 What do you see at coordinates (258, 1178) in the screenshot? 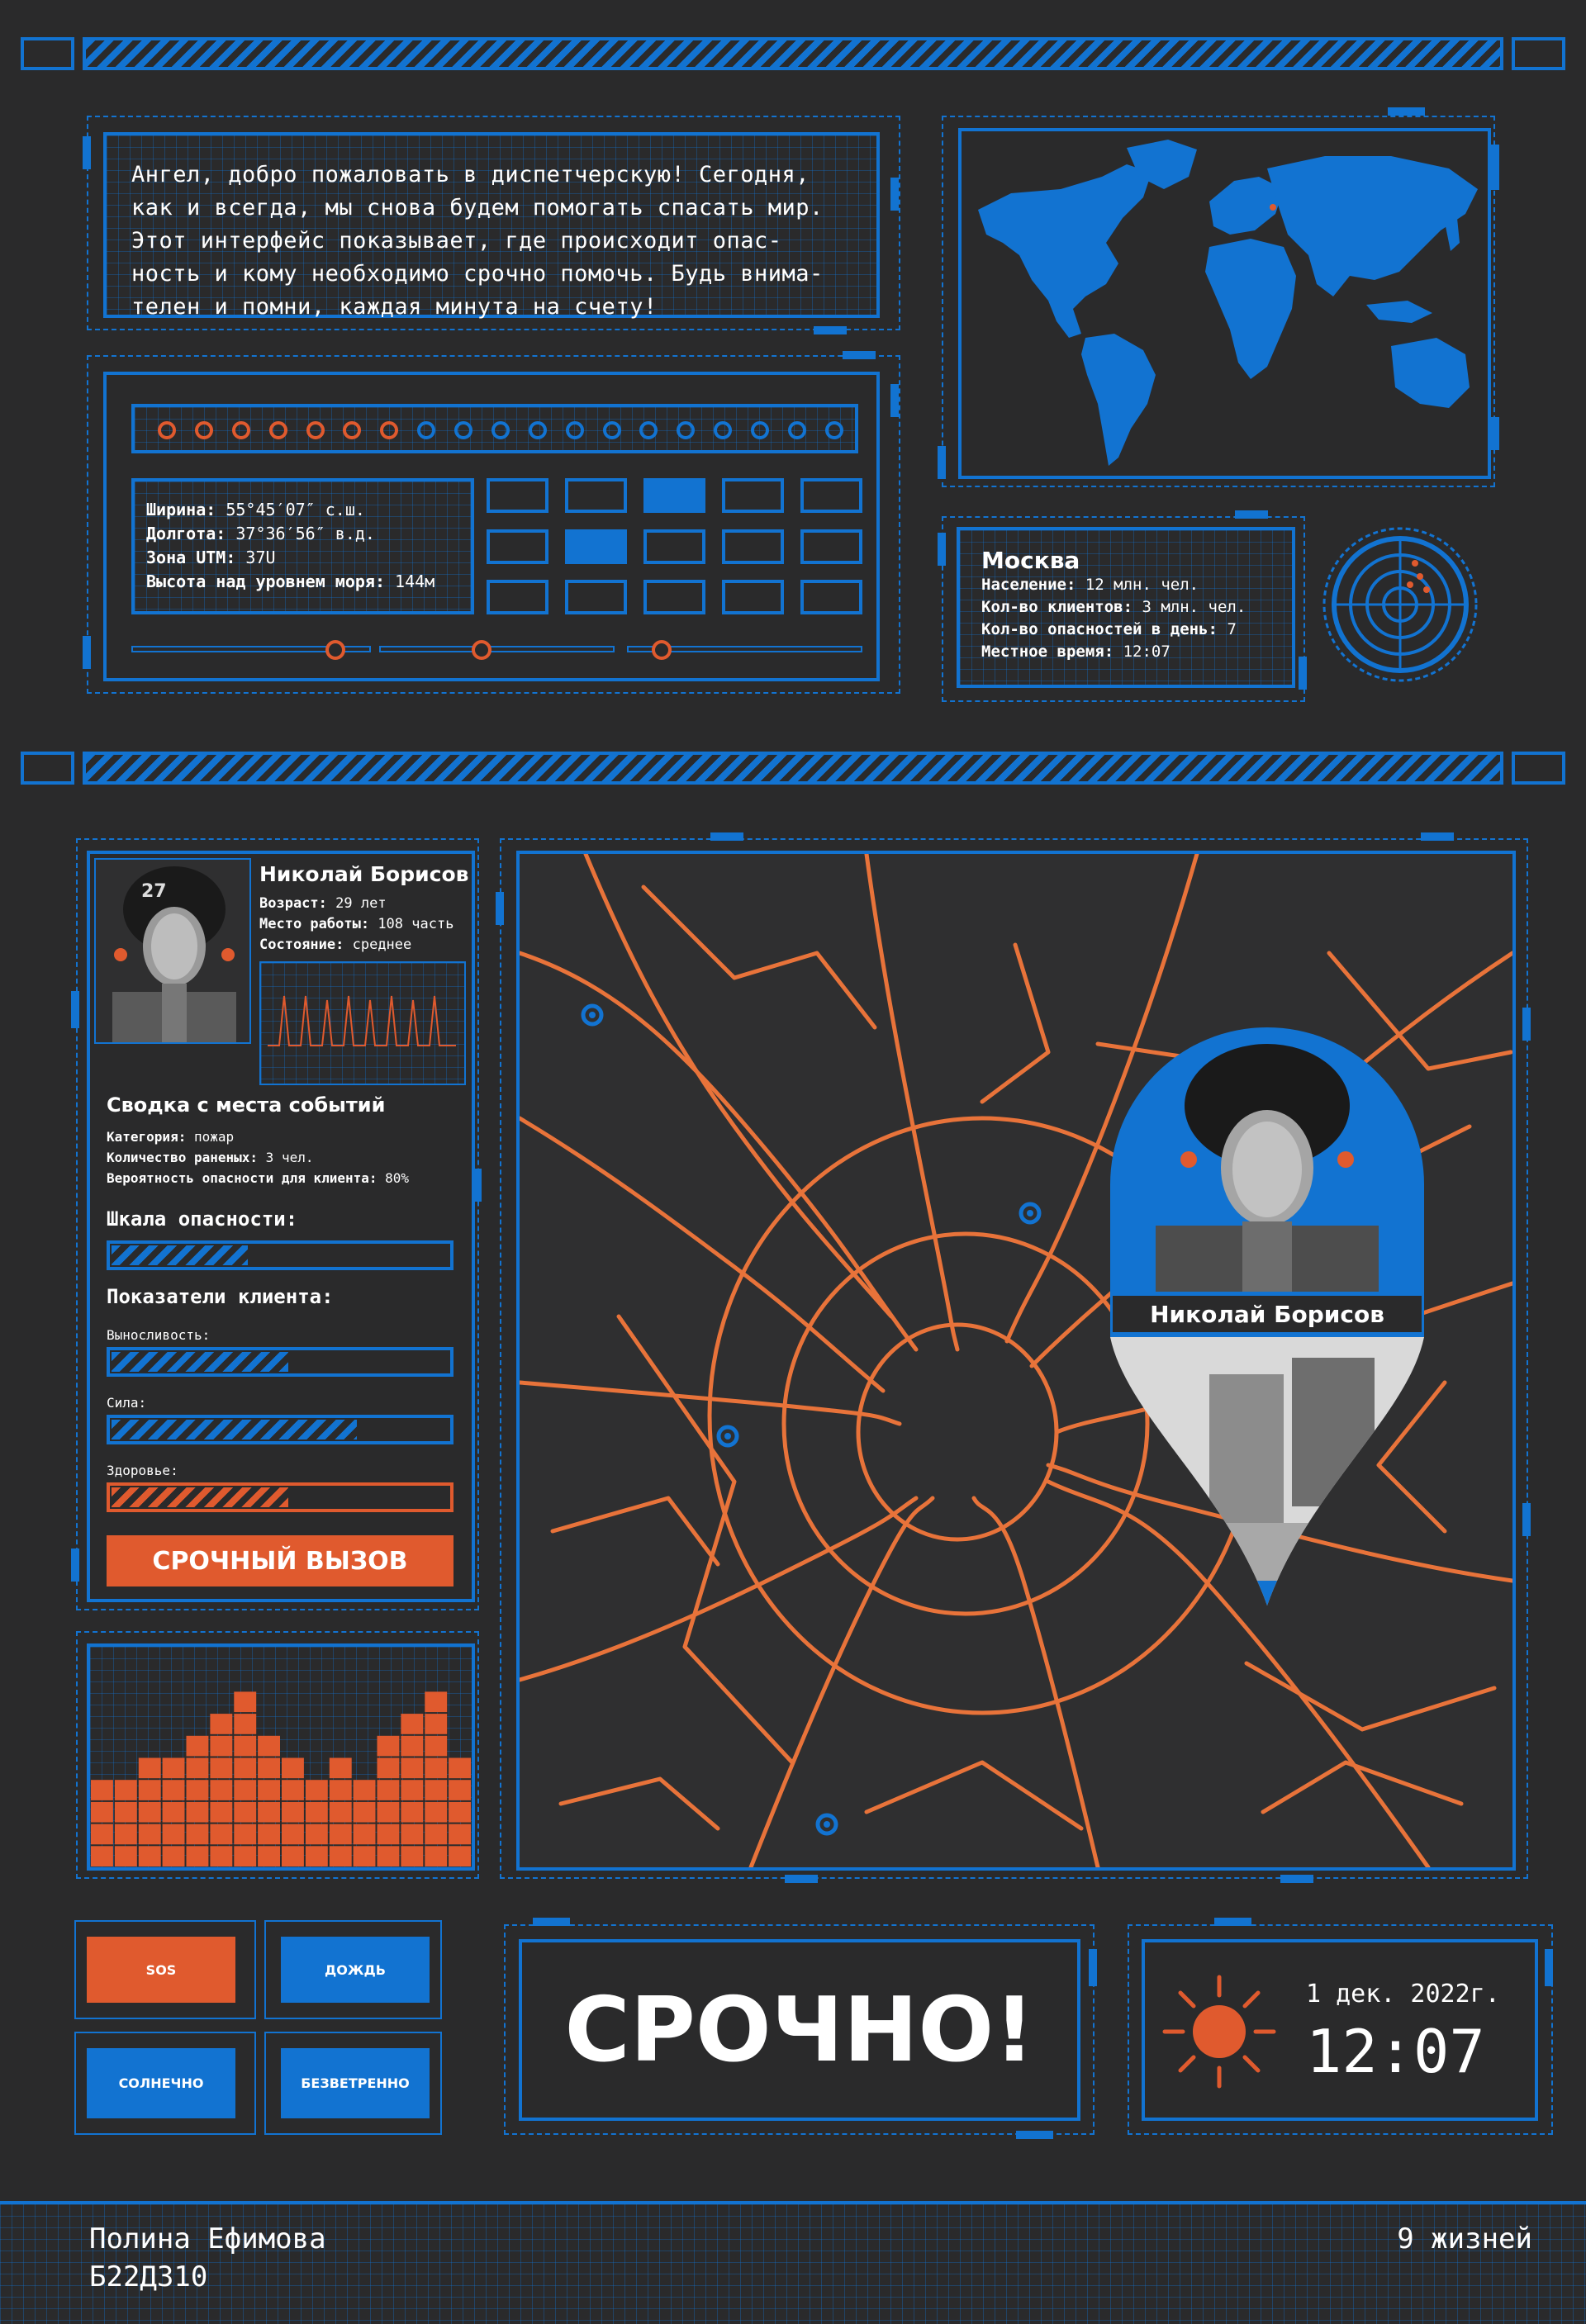
I see `incident-probability: Вероятность опасности для клиента: 80%` at bounding box center [258, 1178].